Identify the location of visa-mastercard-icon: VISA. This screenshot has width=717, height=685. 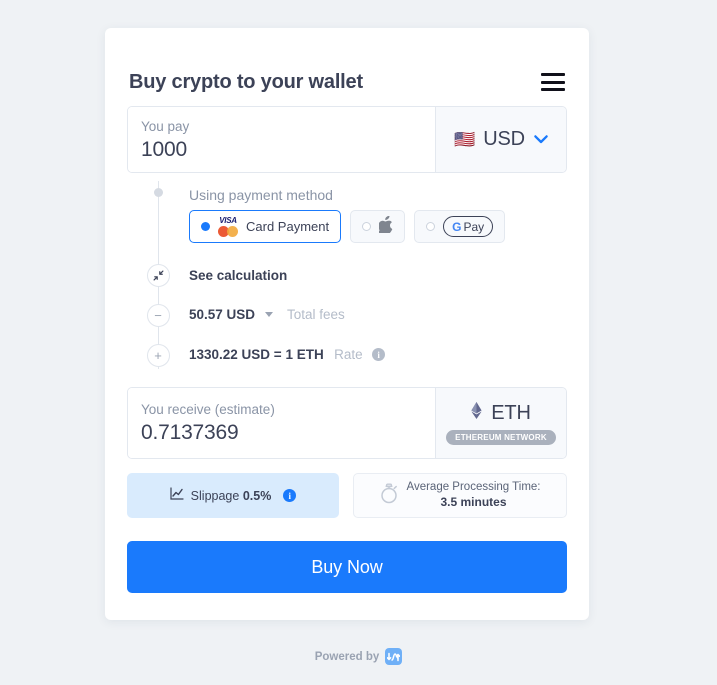
(228, 226).